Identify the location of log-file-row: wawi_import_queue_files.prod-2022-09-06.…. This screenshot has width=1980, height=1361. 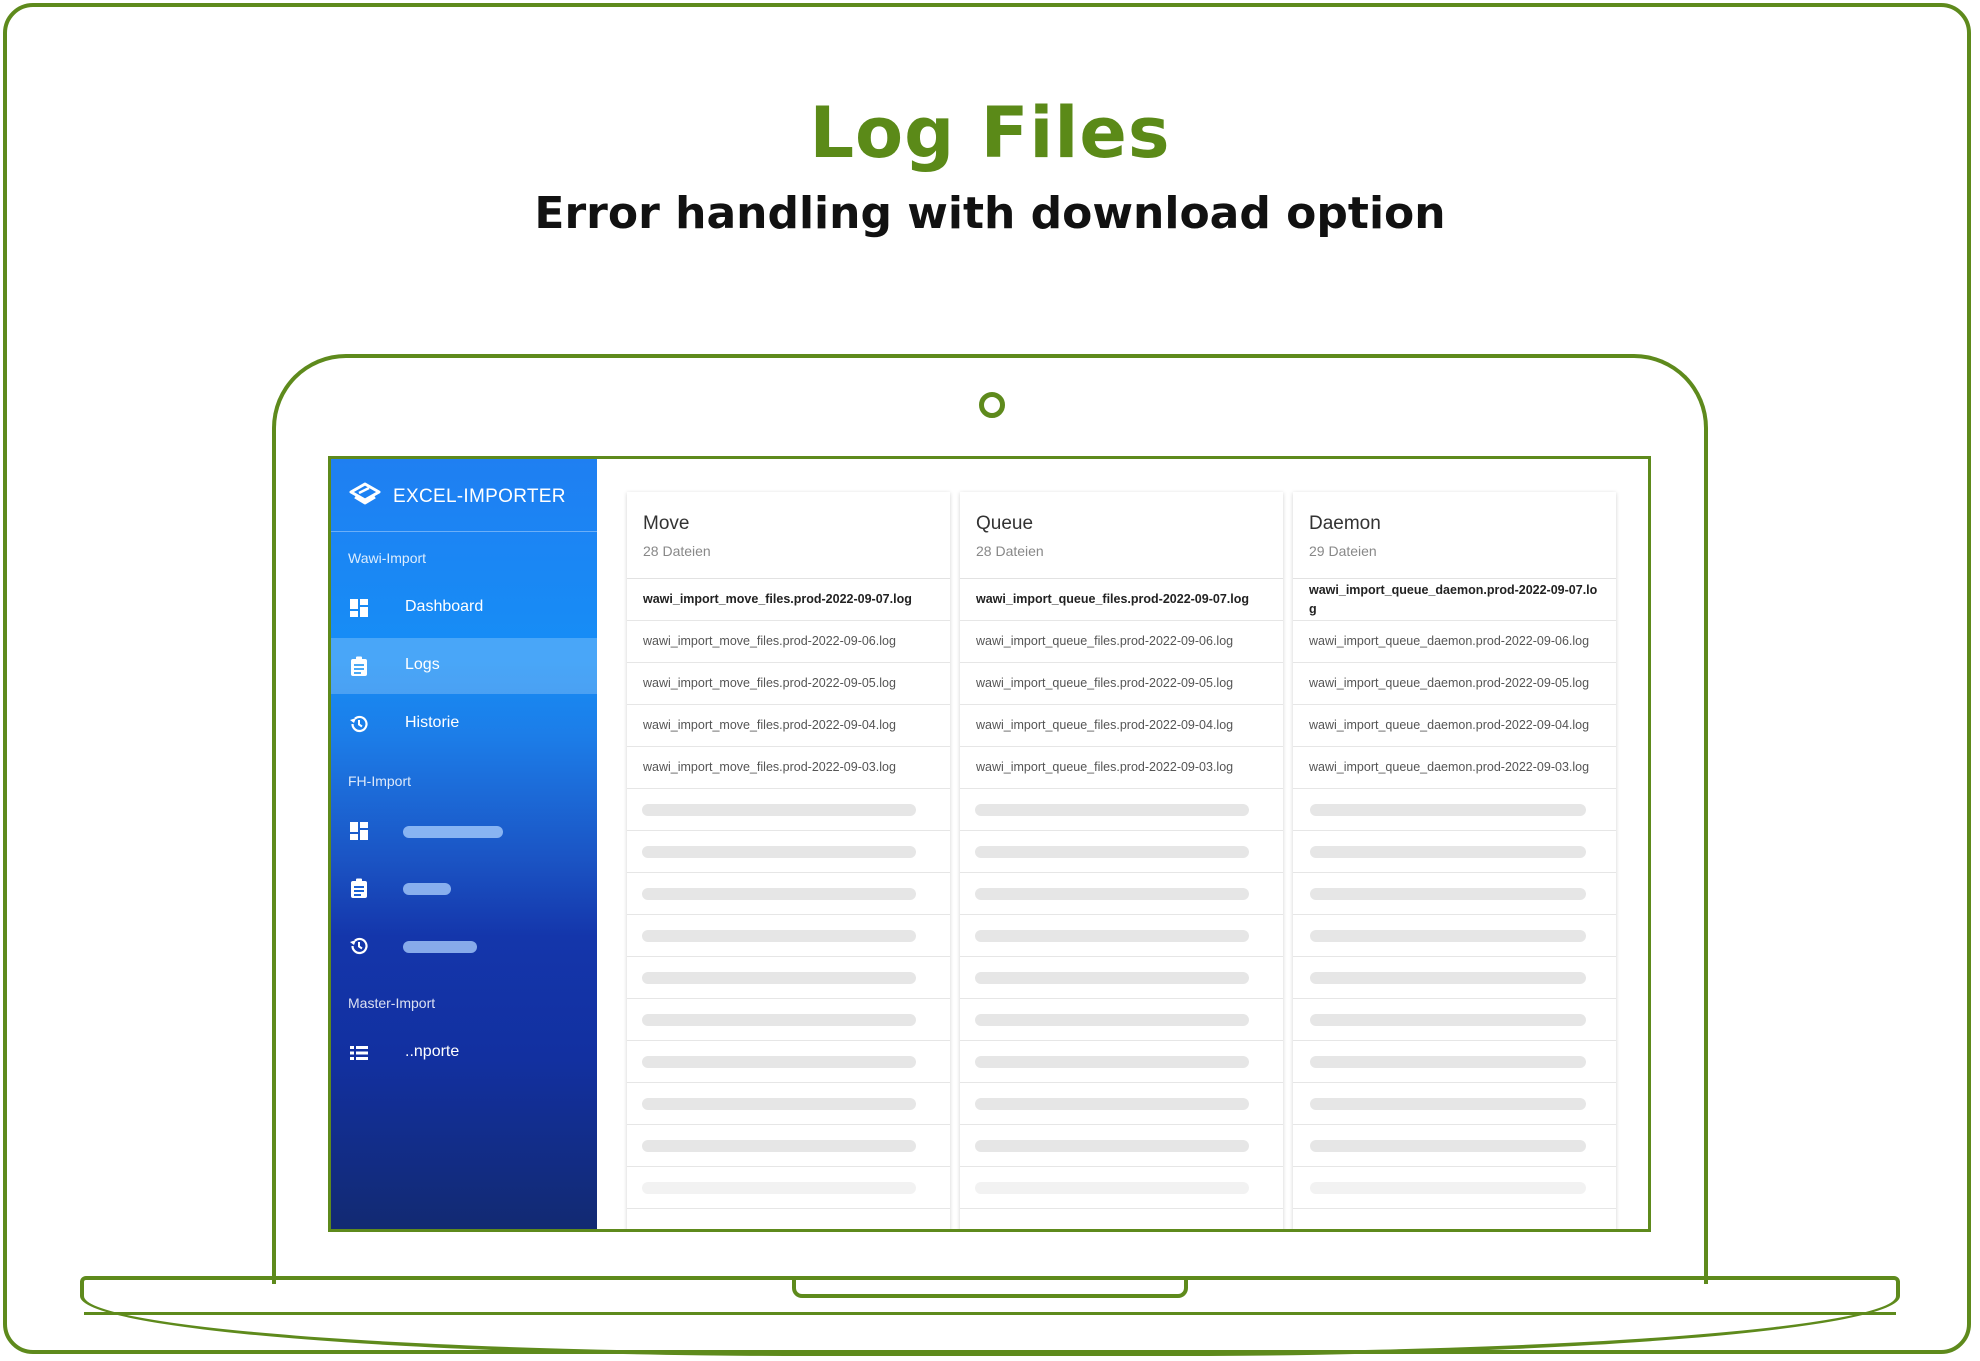
(1121, 642).